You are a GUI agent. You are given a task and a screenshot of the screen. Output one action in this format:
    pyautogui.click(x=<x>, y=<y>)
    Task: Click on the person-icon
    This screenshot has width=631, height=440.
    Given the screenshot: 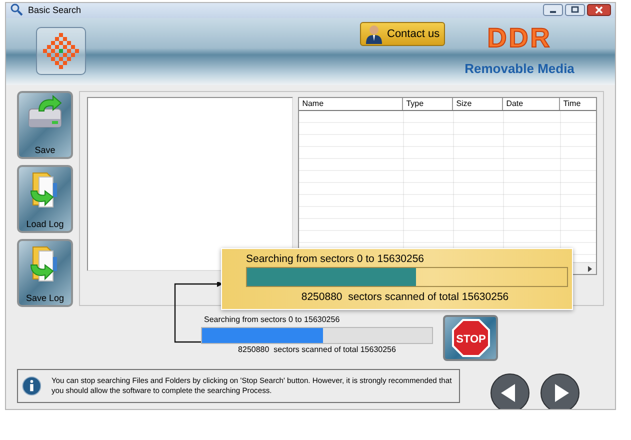 What is the action you would take?
    pyautogui.click(x=374, y=34)
    